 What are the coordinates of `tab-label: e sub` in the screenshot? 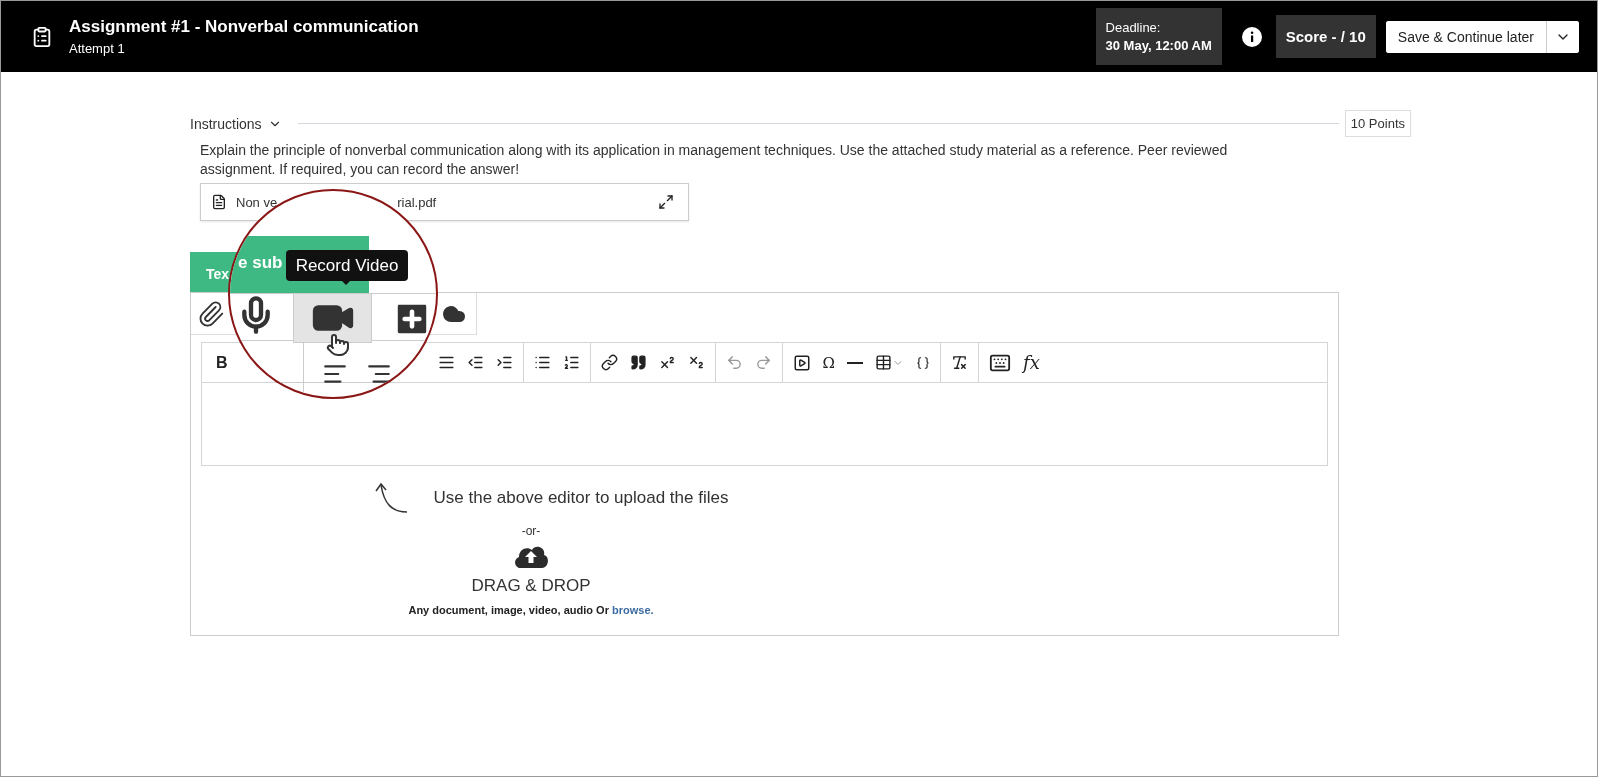 It's located at (260, 263).